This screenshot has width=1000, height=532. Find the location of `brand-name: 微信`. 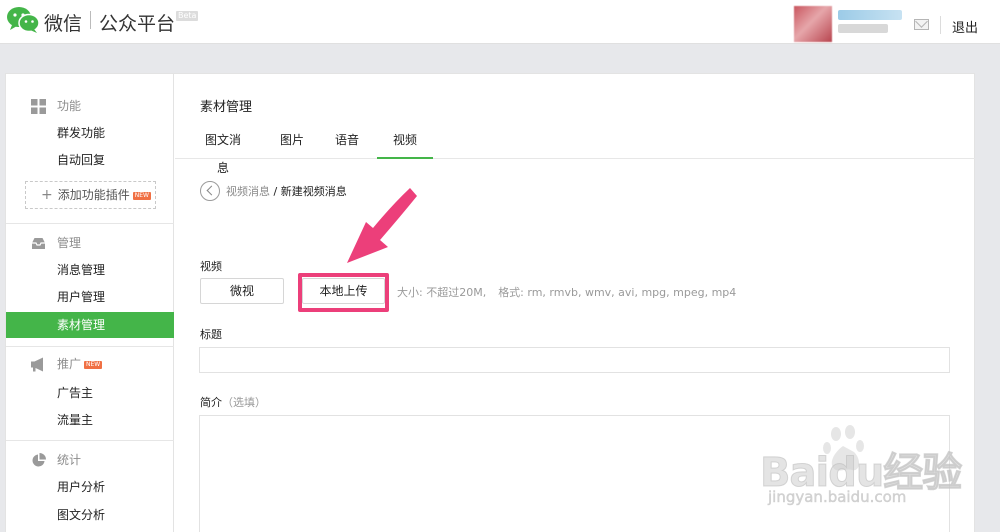

brand-name: 微信 is located at coordinates (63, 22).